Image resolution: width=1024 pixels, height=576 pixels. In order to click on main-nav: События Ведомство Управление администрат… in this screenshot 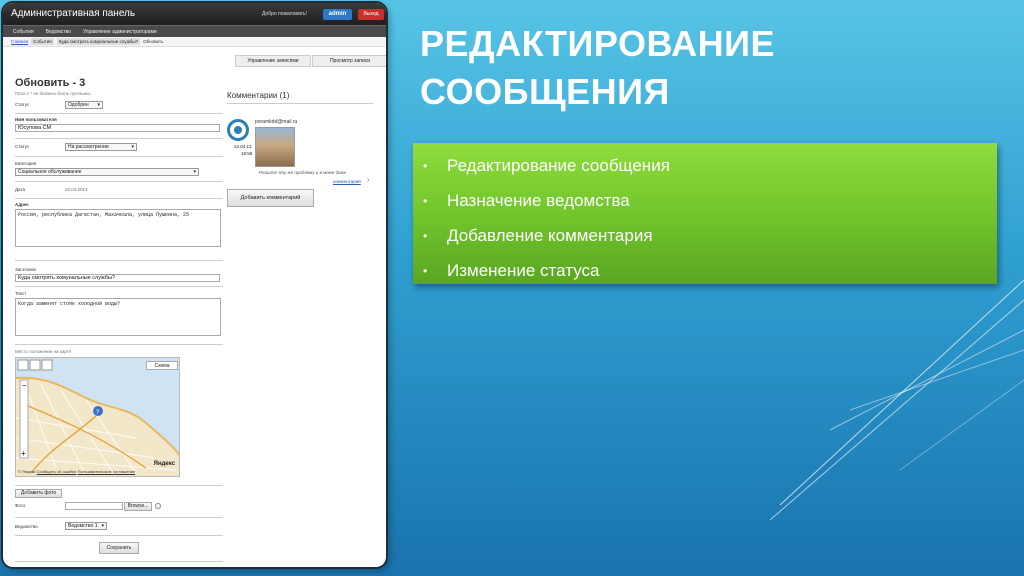, I will do `click(194, 31)`.